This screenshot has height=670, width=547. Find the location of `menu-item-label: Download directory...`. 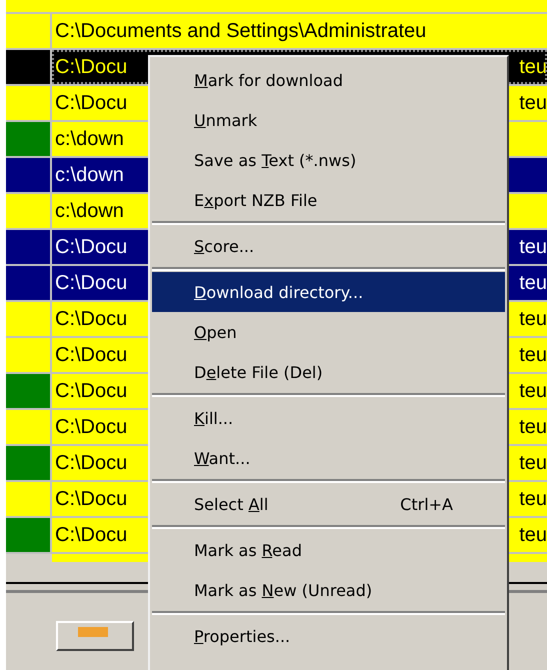

menu-item-label: Download directory... is located at coordinates (279, 292).